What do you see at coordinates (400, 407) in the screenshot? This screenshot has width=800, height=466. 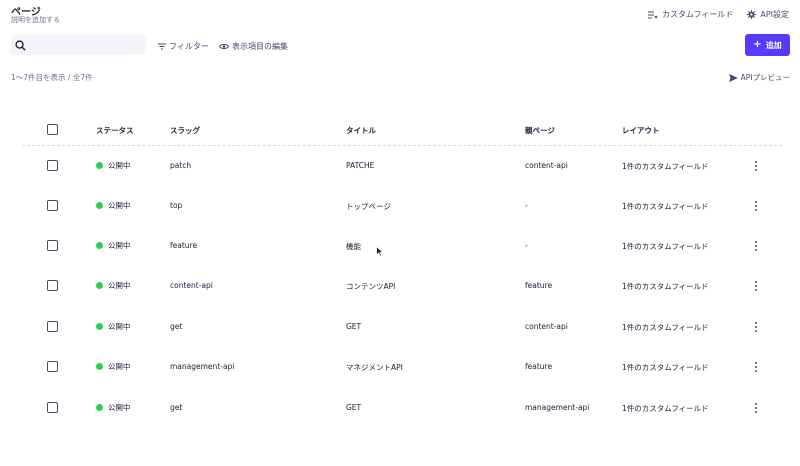 I see `table-row: 公開中 get GET management-api 1件のカスタムフィールド` at bounding box center [400, 407].